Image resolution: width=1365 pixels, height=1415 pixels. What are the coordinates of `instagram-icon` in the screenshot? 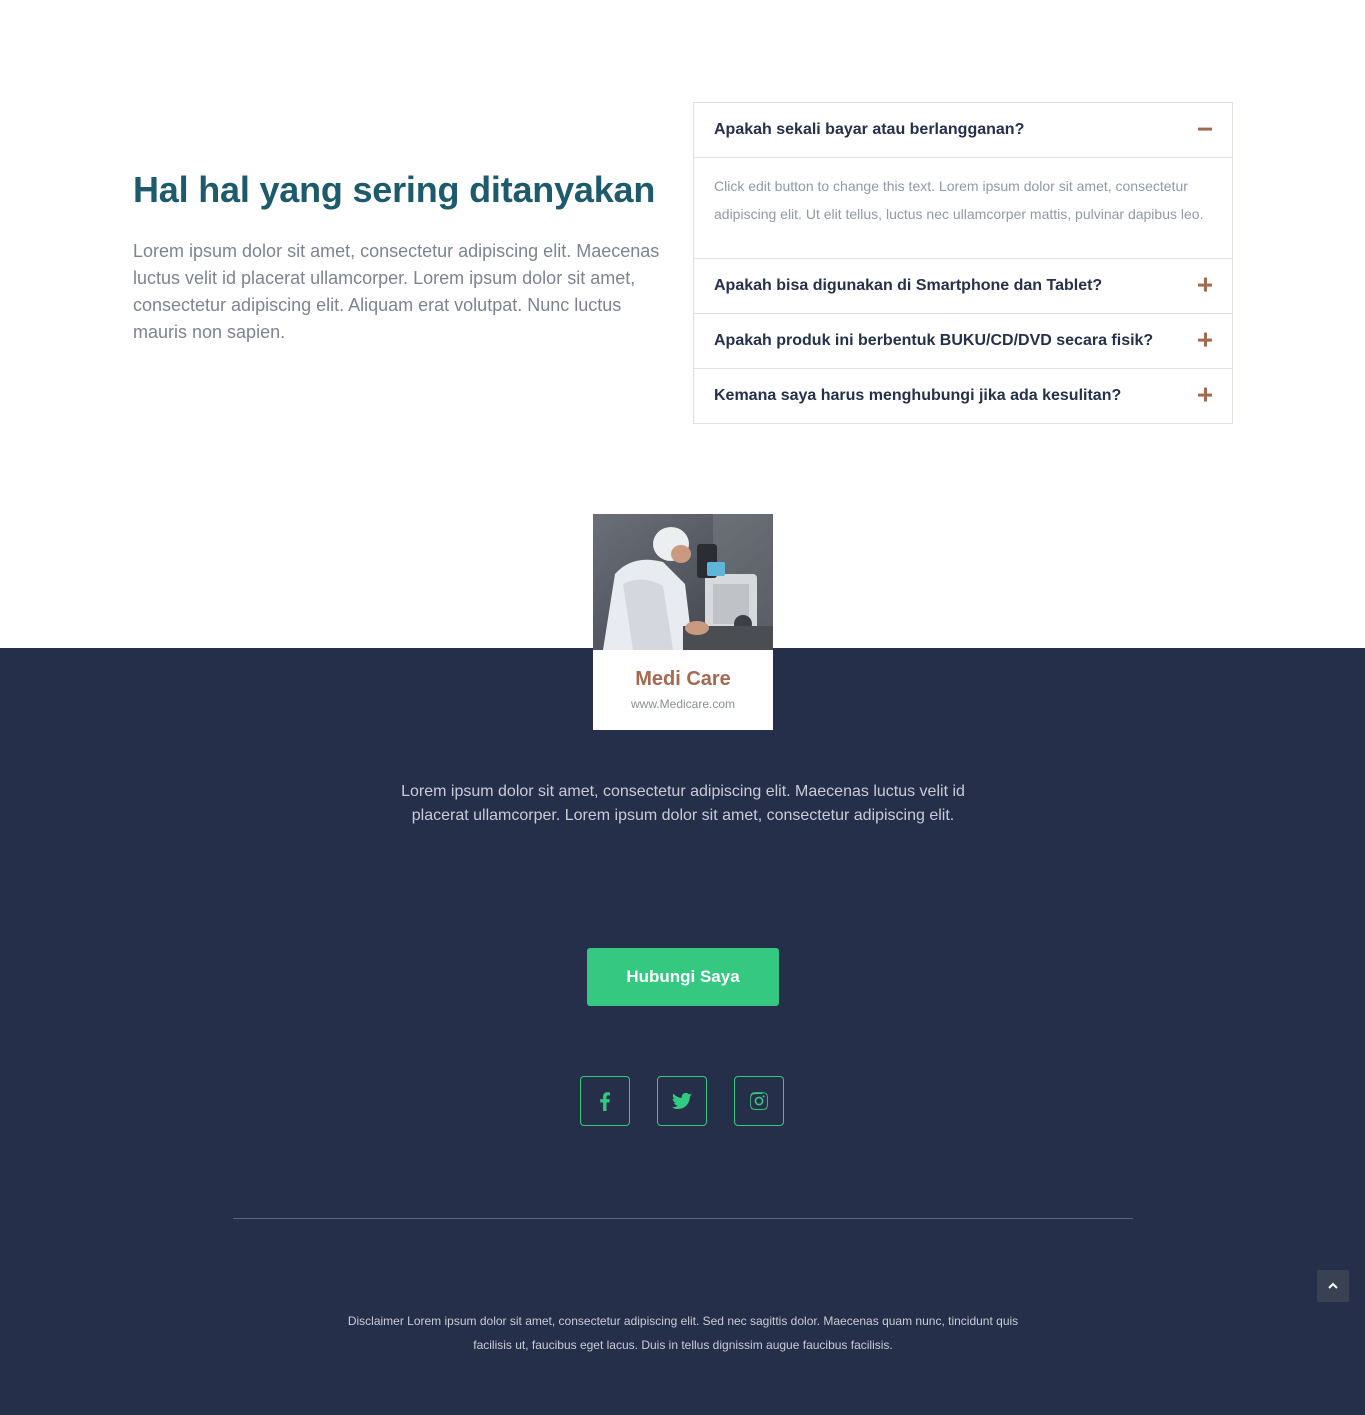 It's located at (759, 1101).